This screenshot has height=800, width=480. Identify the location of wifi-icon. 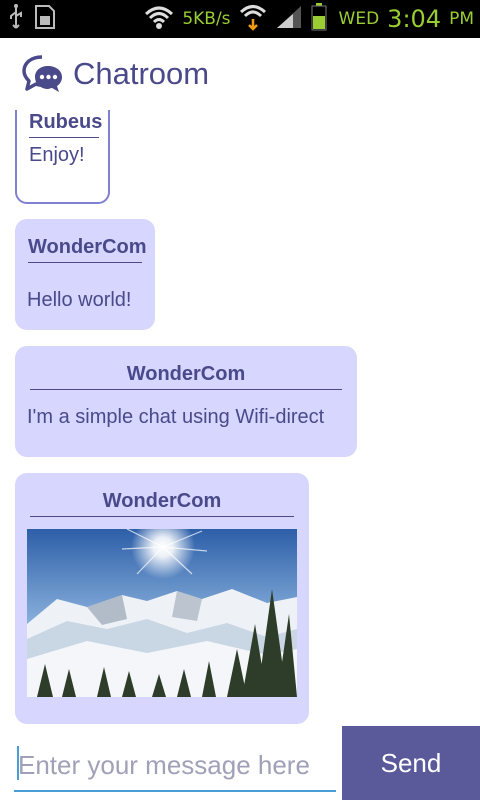
(159, 19).